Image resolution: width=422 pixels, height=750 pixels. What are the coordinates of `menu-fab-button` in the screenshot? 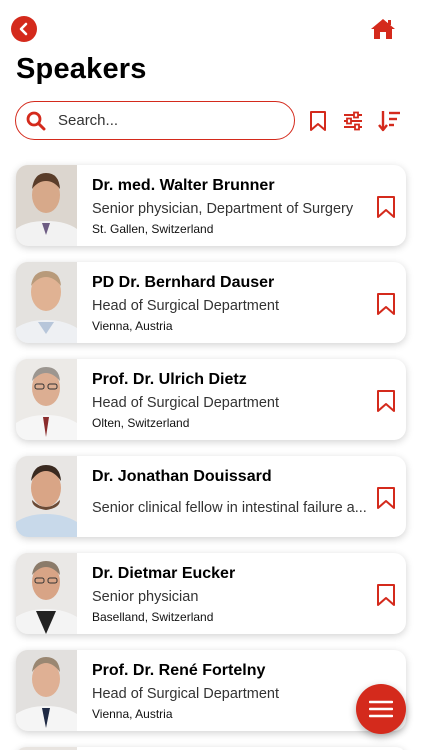 It's located at (381, 709).